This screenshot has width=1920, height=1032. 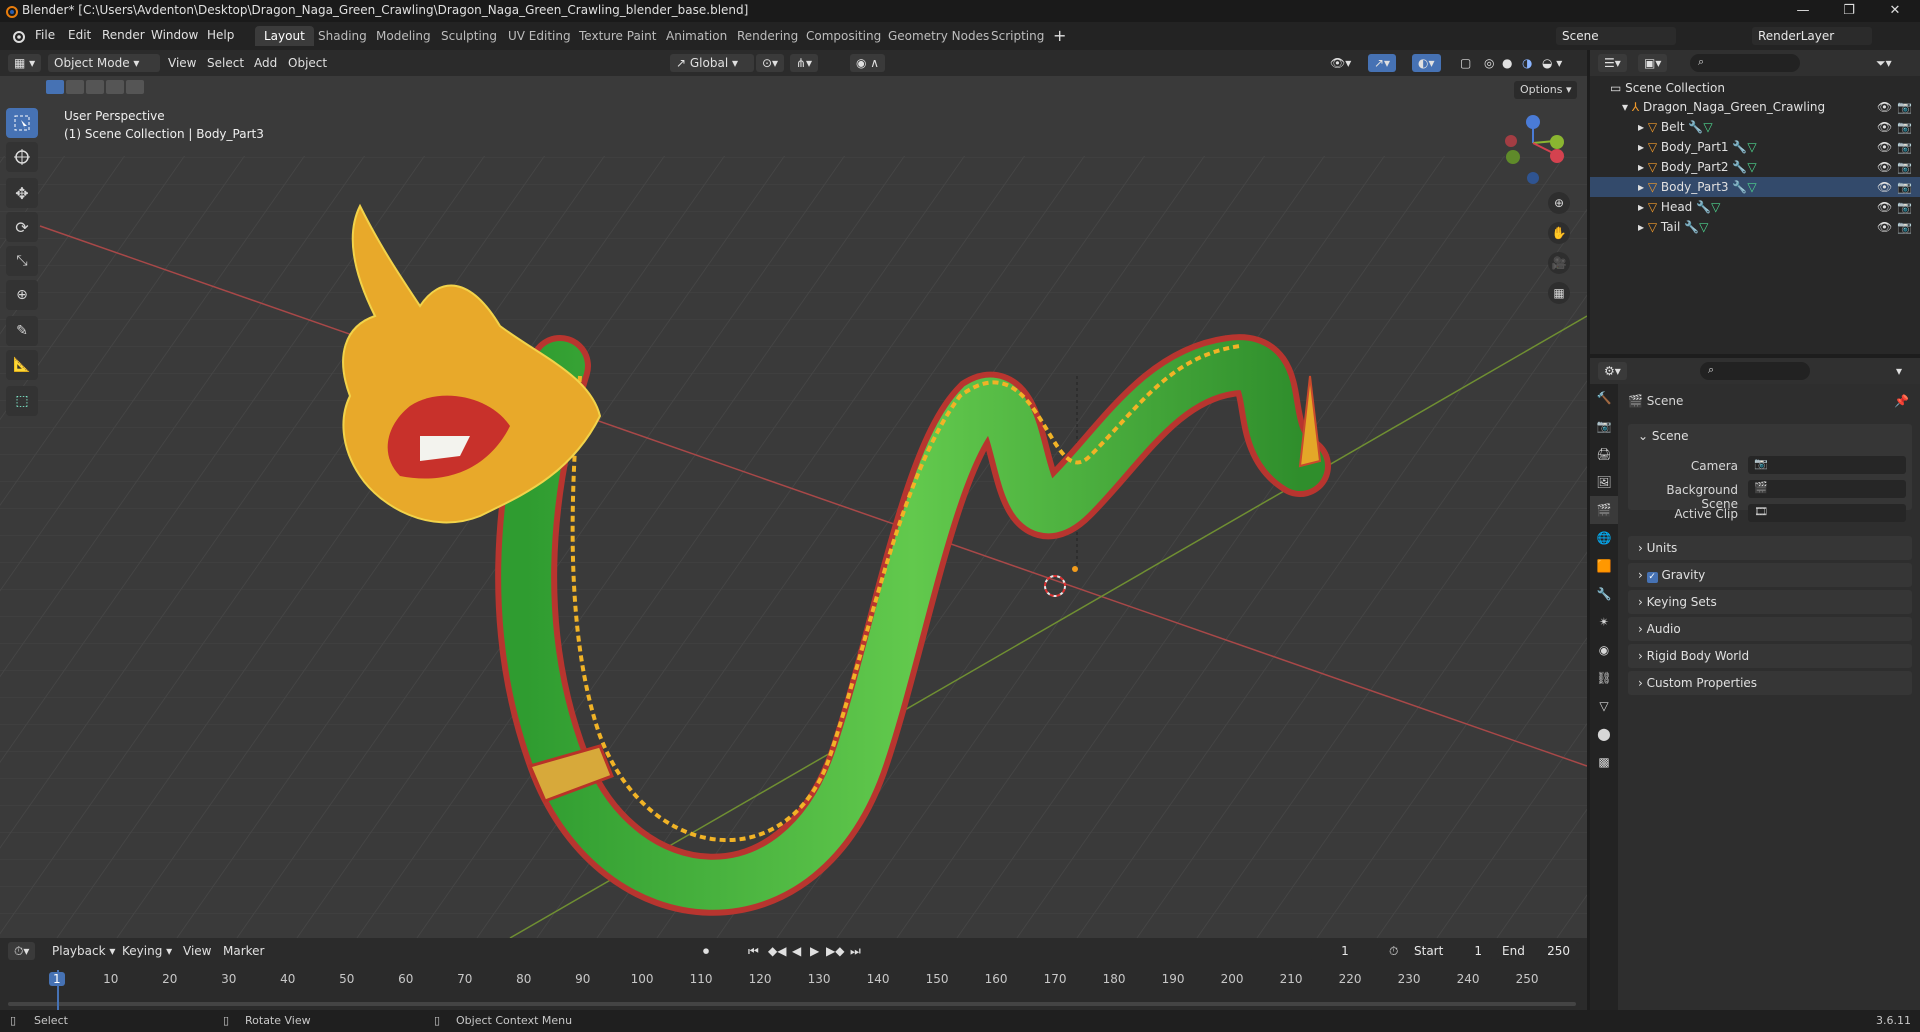 What do you see at coordinates (403, 36) in the screenshot?
I see `tab-modeling: Modeling` at bounding box center [403, 36].